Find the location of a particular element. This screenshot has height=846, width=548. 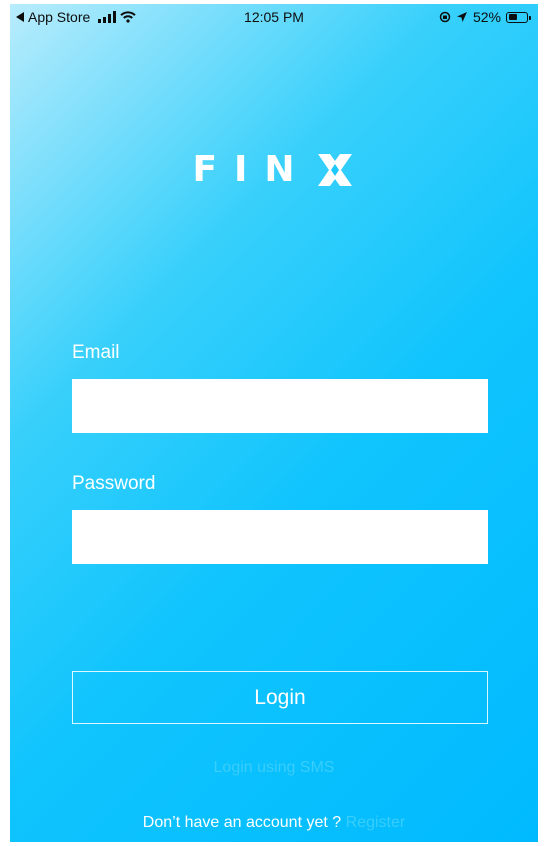

password-label: Password is located at coordinates (114, 483).